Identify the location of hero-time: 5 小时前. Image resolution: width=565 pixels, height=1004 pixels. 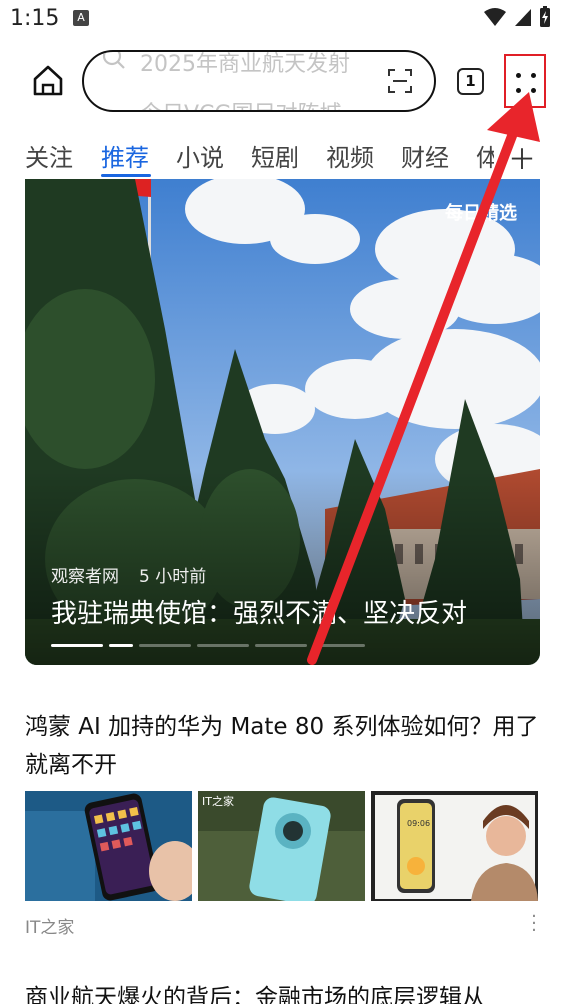
(173, 577).